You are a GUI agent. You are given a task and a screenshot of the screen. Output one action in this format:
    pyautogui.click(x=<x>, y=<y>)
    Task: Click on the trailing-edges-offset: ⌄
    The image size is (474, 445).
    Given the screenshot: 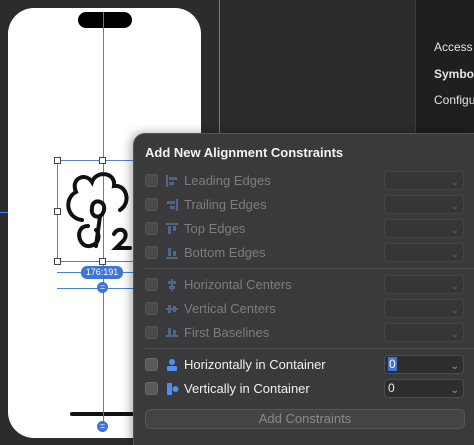 What is the action you would take?
    pyautogui.click(x=424, y=204)
    